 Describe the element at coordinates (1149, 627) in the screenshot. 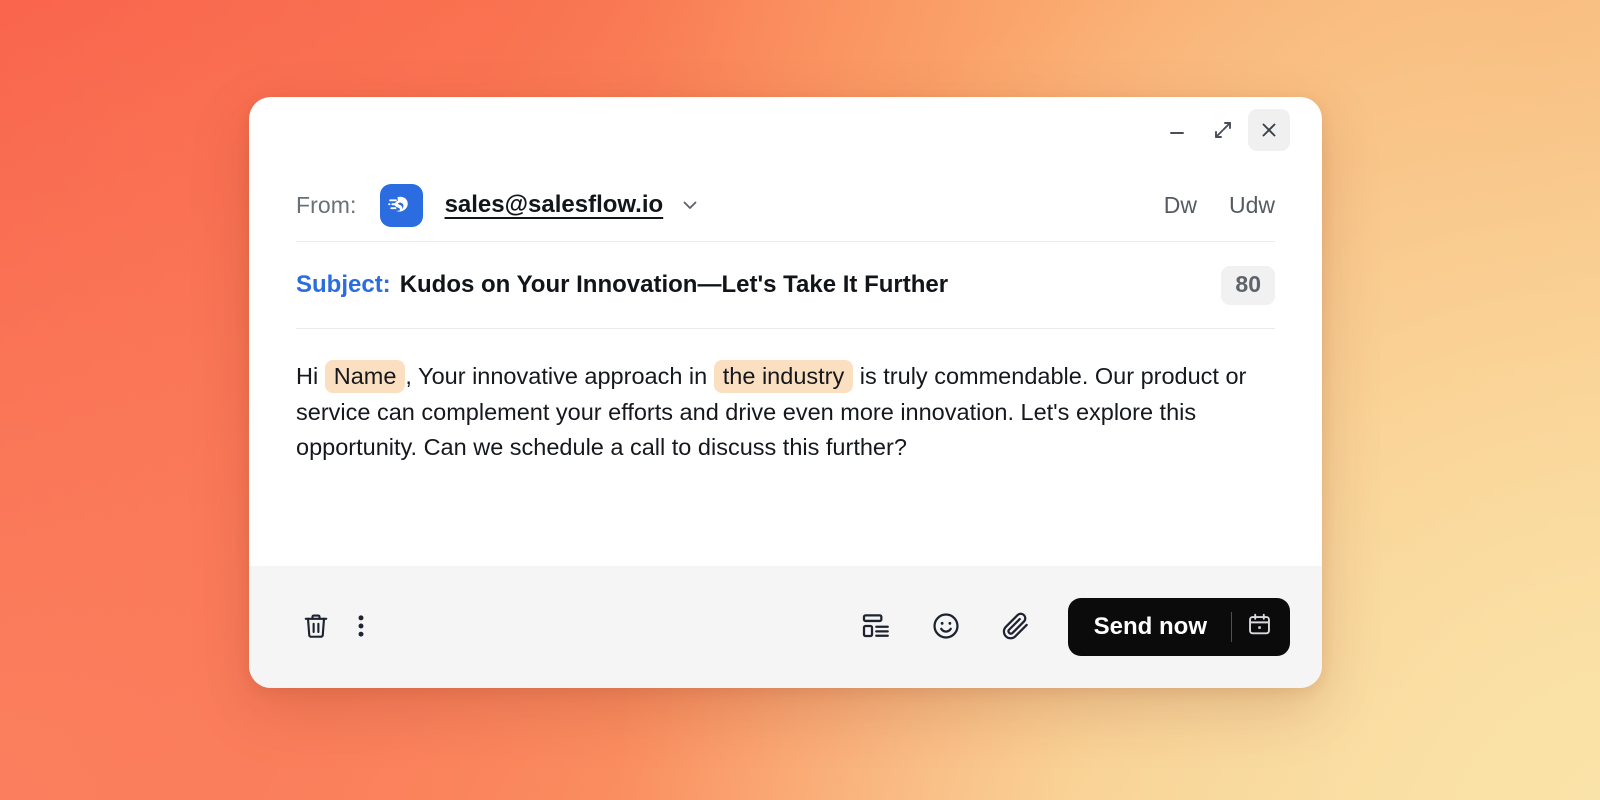

I see `send-now-button: Send now` at that location.